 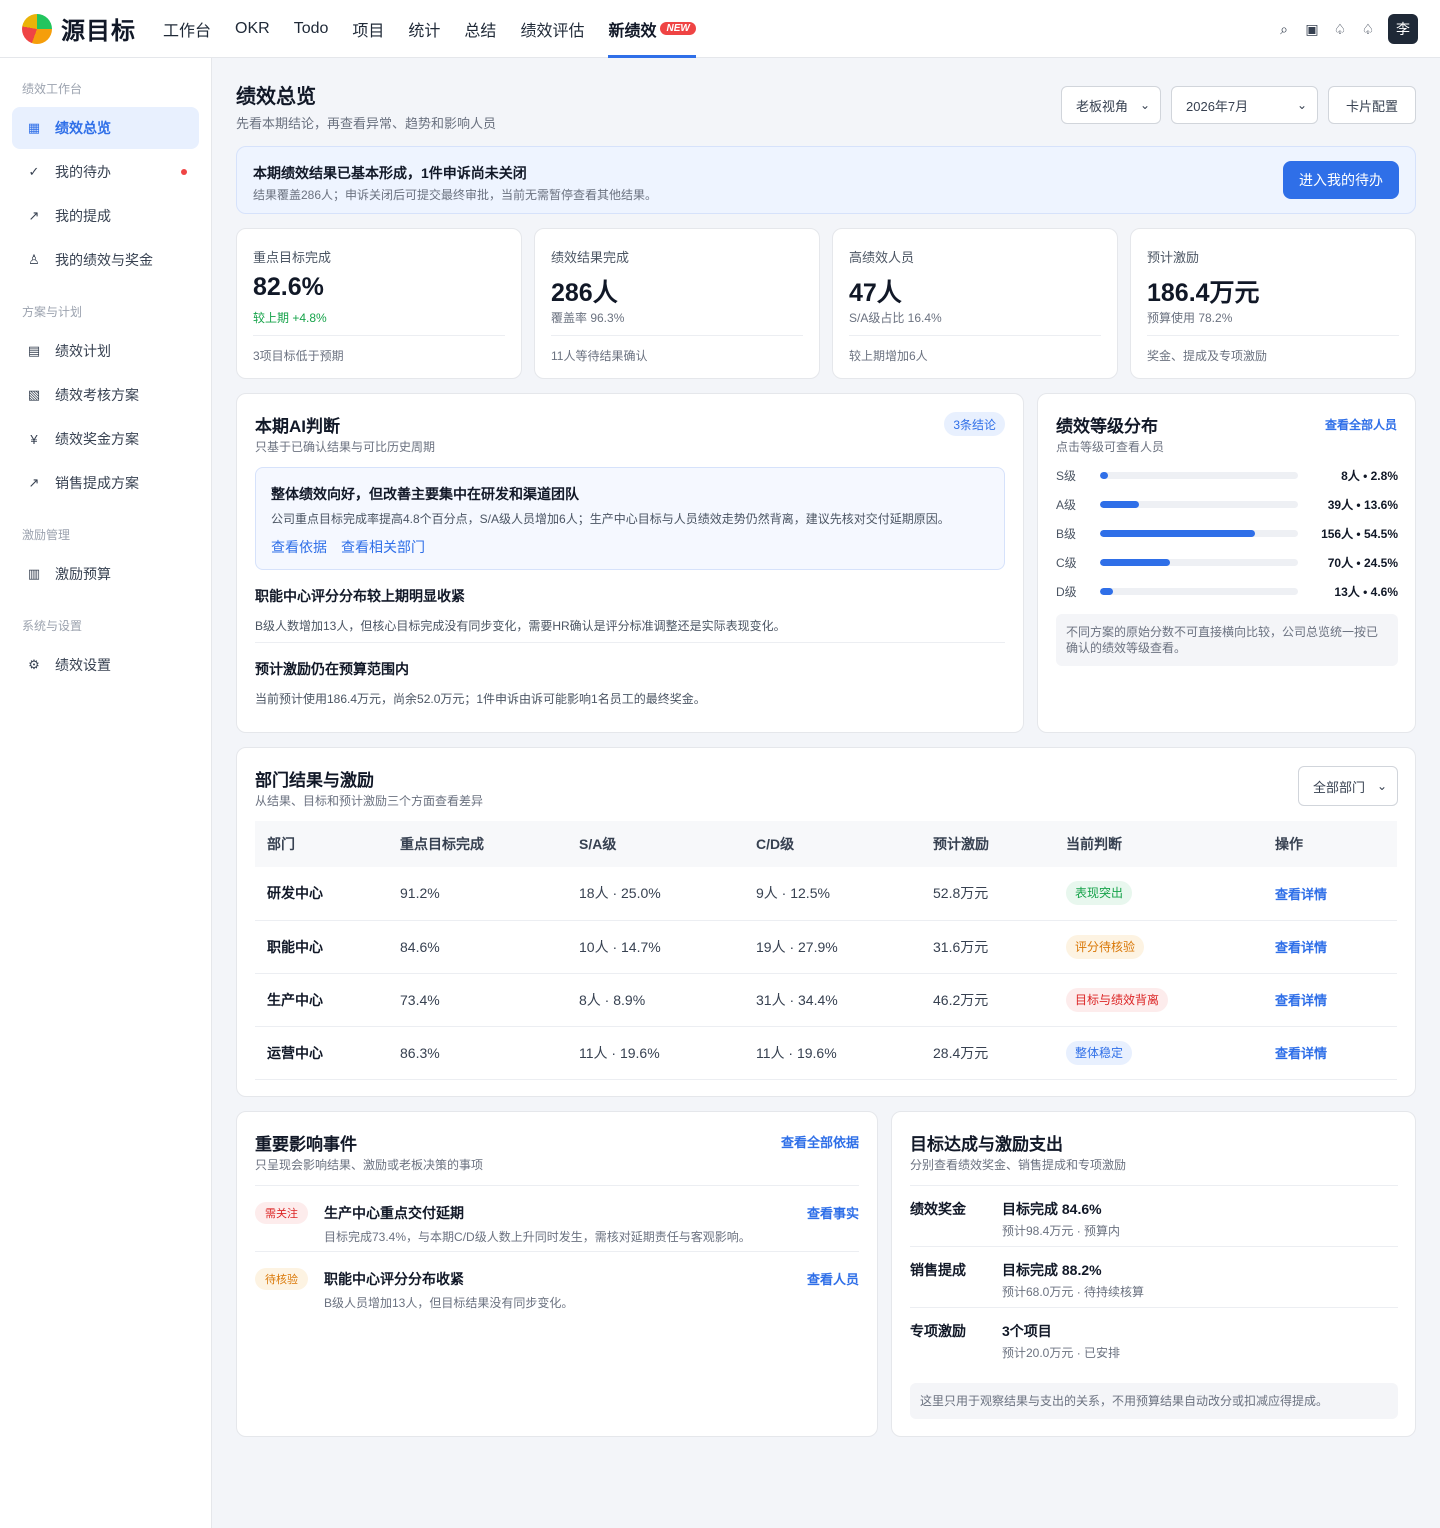 I want to click on card-title: 重要影响事件, so click(x=306, y=1144).